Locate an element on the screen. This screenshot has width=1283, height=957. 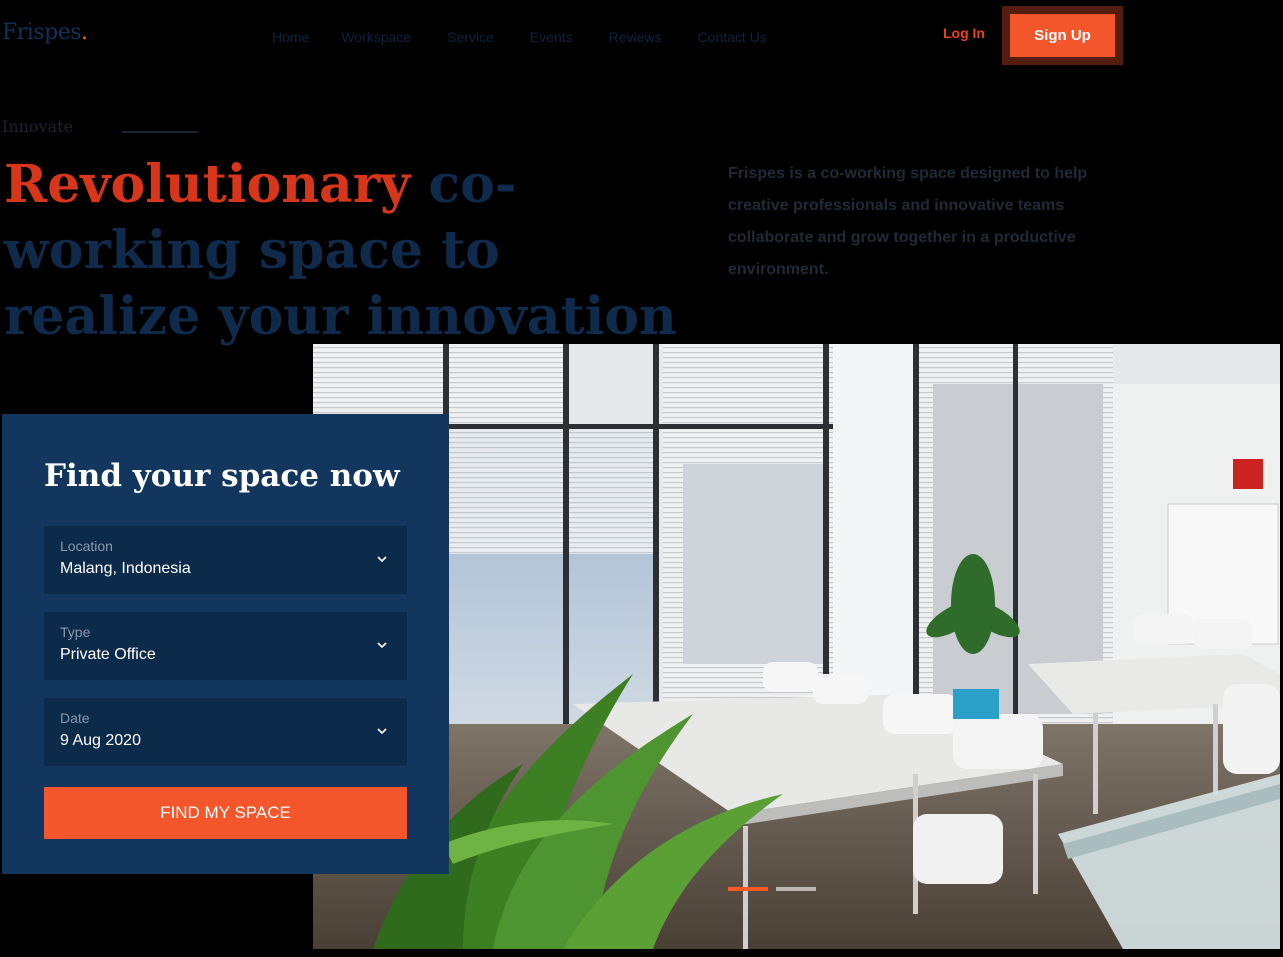
location-value: Malang, Indonesia is located at coordinates (125, 568).